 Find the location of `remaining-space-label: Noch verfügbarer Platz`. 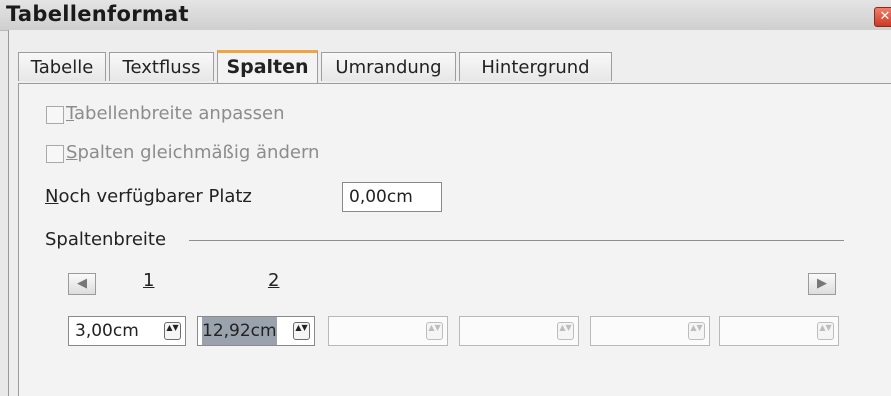

remaining-space-label: Noch verfügbarer Platz is located at coordinates (148, 196).